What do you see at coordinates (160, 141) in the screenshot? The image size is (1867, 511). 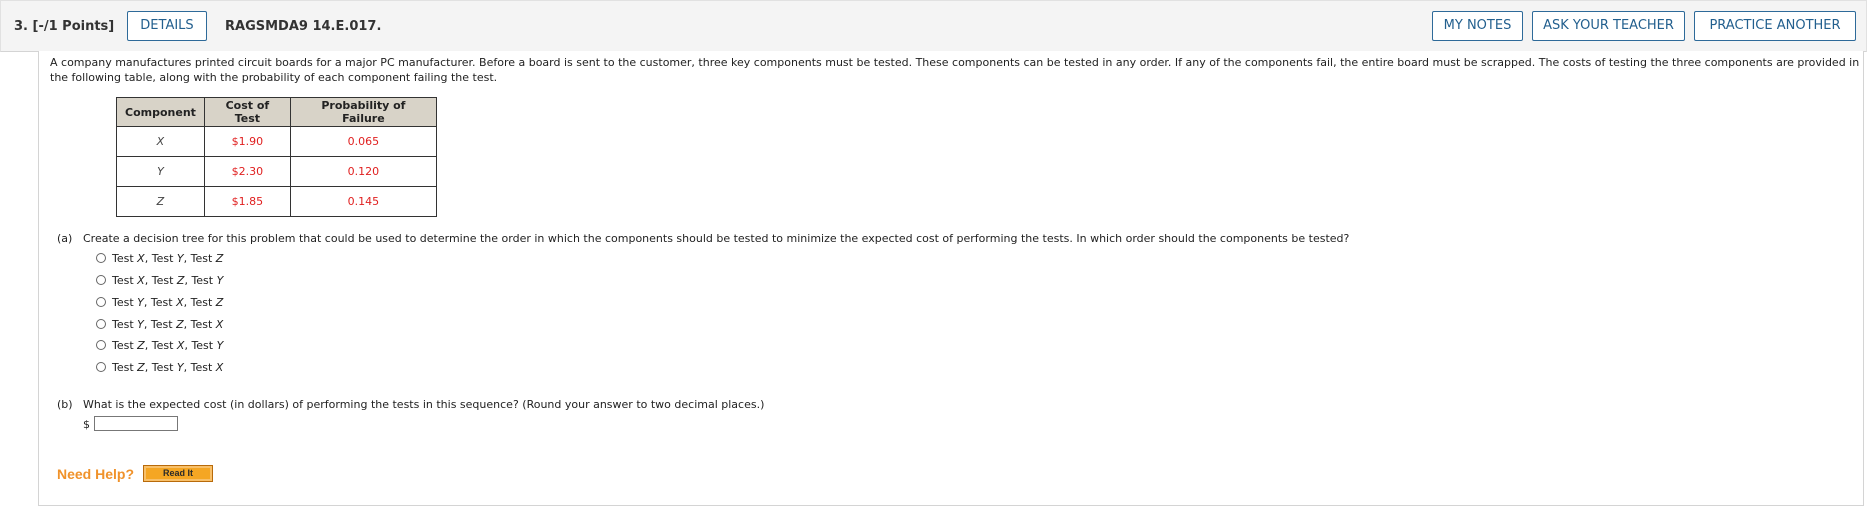 I see `component-cell: X` at bounding box center [160, 141].